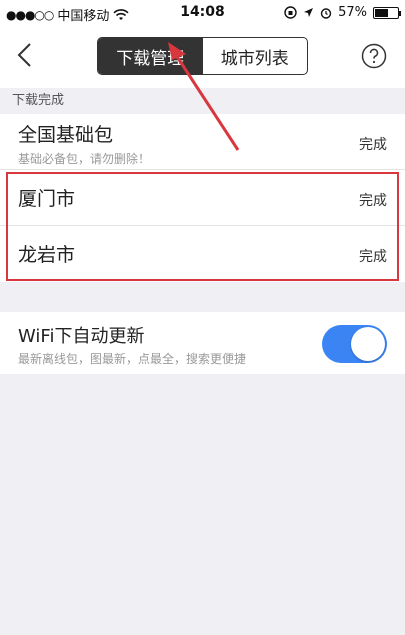  Describe the element at coordinates (25, 55) in the screenshot. I see `back-chevron-icon` at that location.